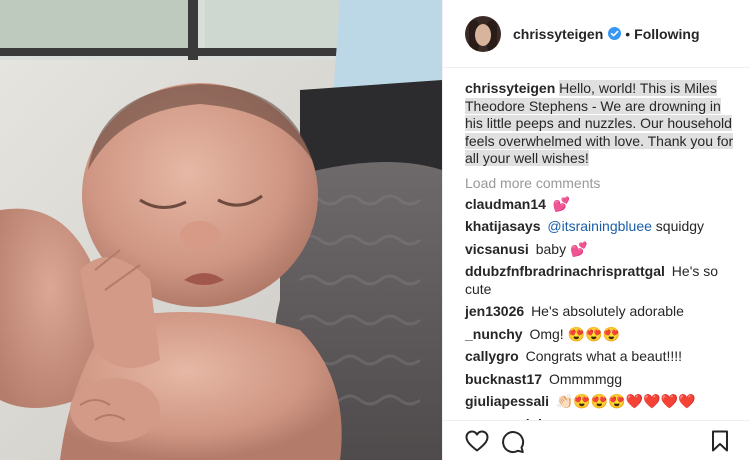 The image size is (750, 461). I want to click on comment-username: jen13026, so click(494, 311).